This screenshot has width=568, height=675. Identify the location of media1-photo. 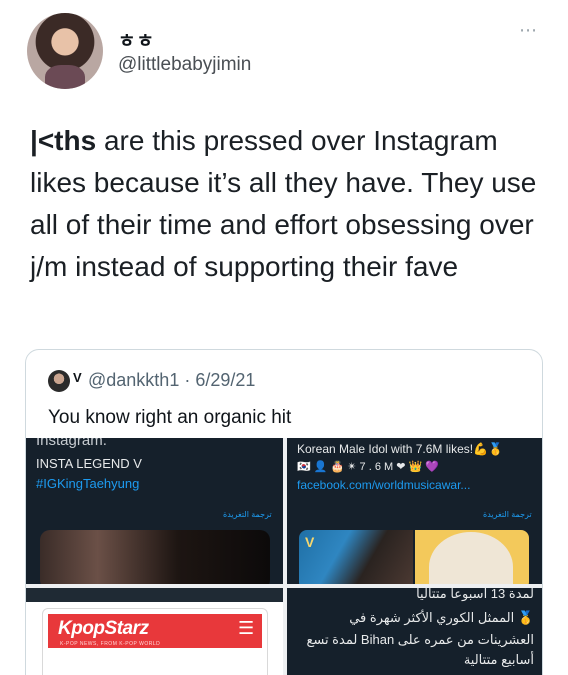
(155, 557).